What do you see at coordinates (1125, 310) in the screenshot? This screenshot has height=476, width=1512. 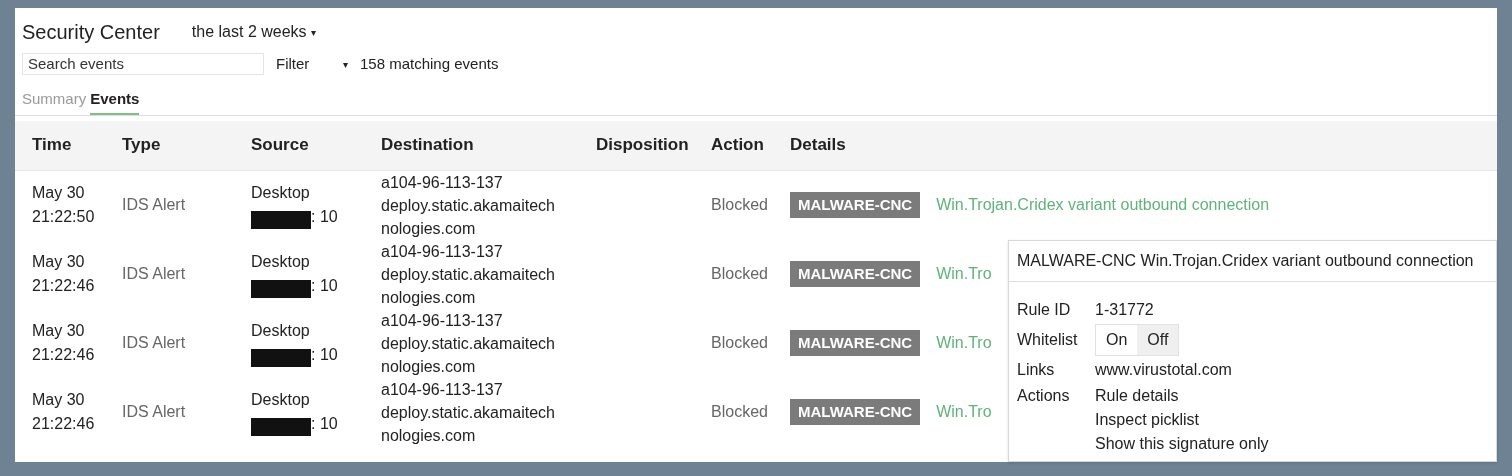 I see `rule-id: 1-31772` at bounding box center [1125, 310].